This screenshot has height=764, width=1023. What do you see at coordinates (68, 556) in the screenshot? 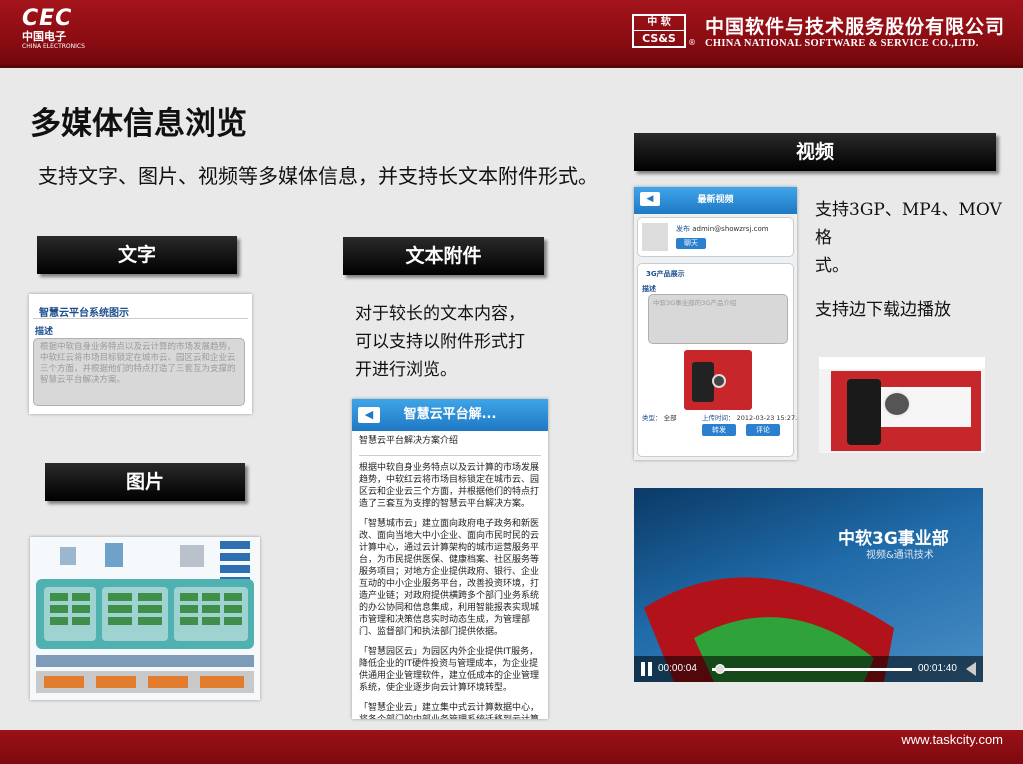
I see `people-icon` at bounding box center [68, 556].